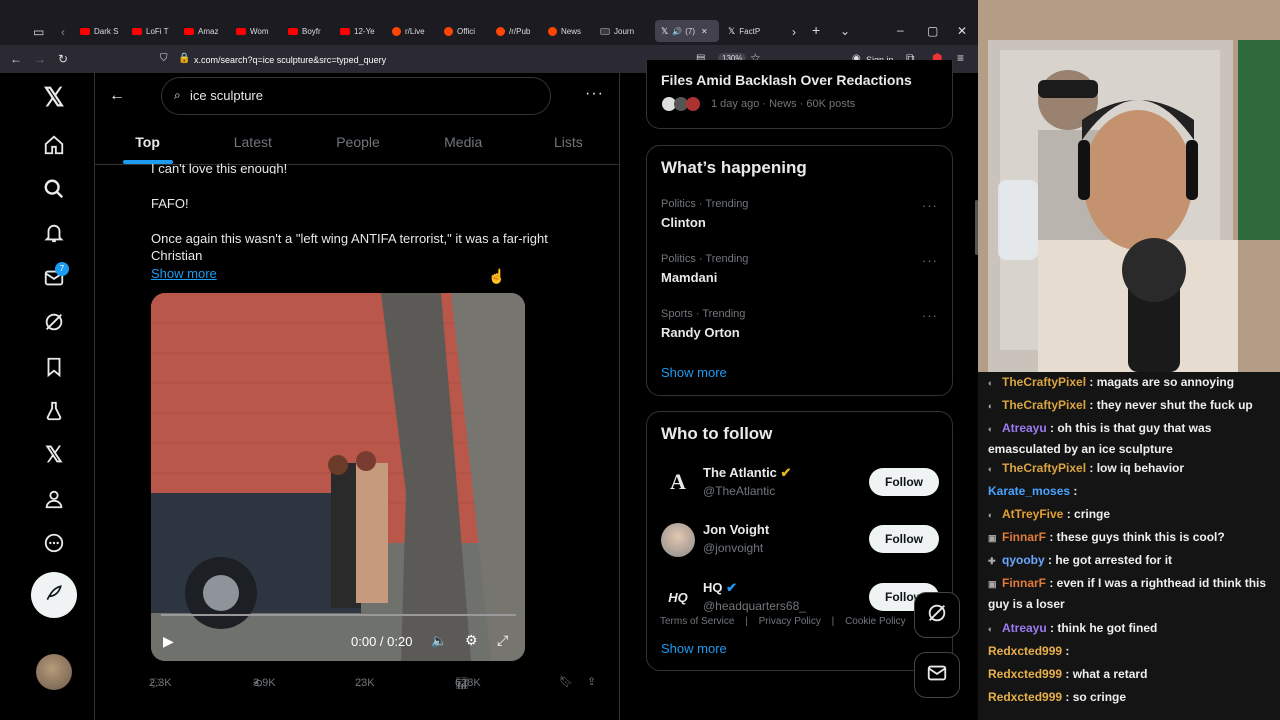  I want to click on tab-people: People, so click(357, 143).